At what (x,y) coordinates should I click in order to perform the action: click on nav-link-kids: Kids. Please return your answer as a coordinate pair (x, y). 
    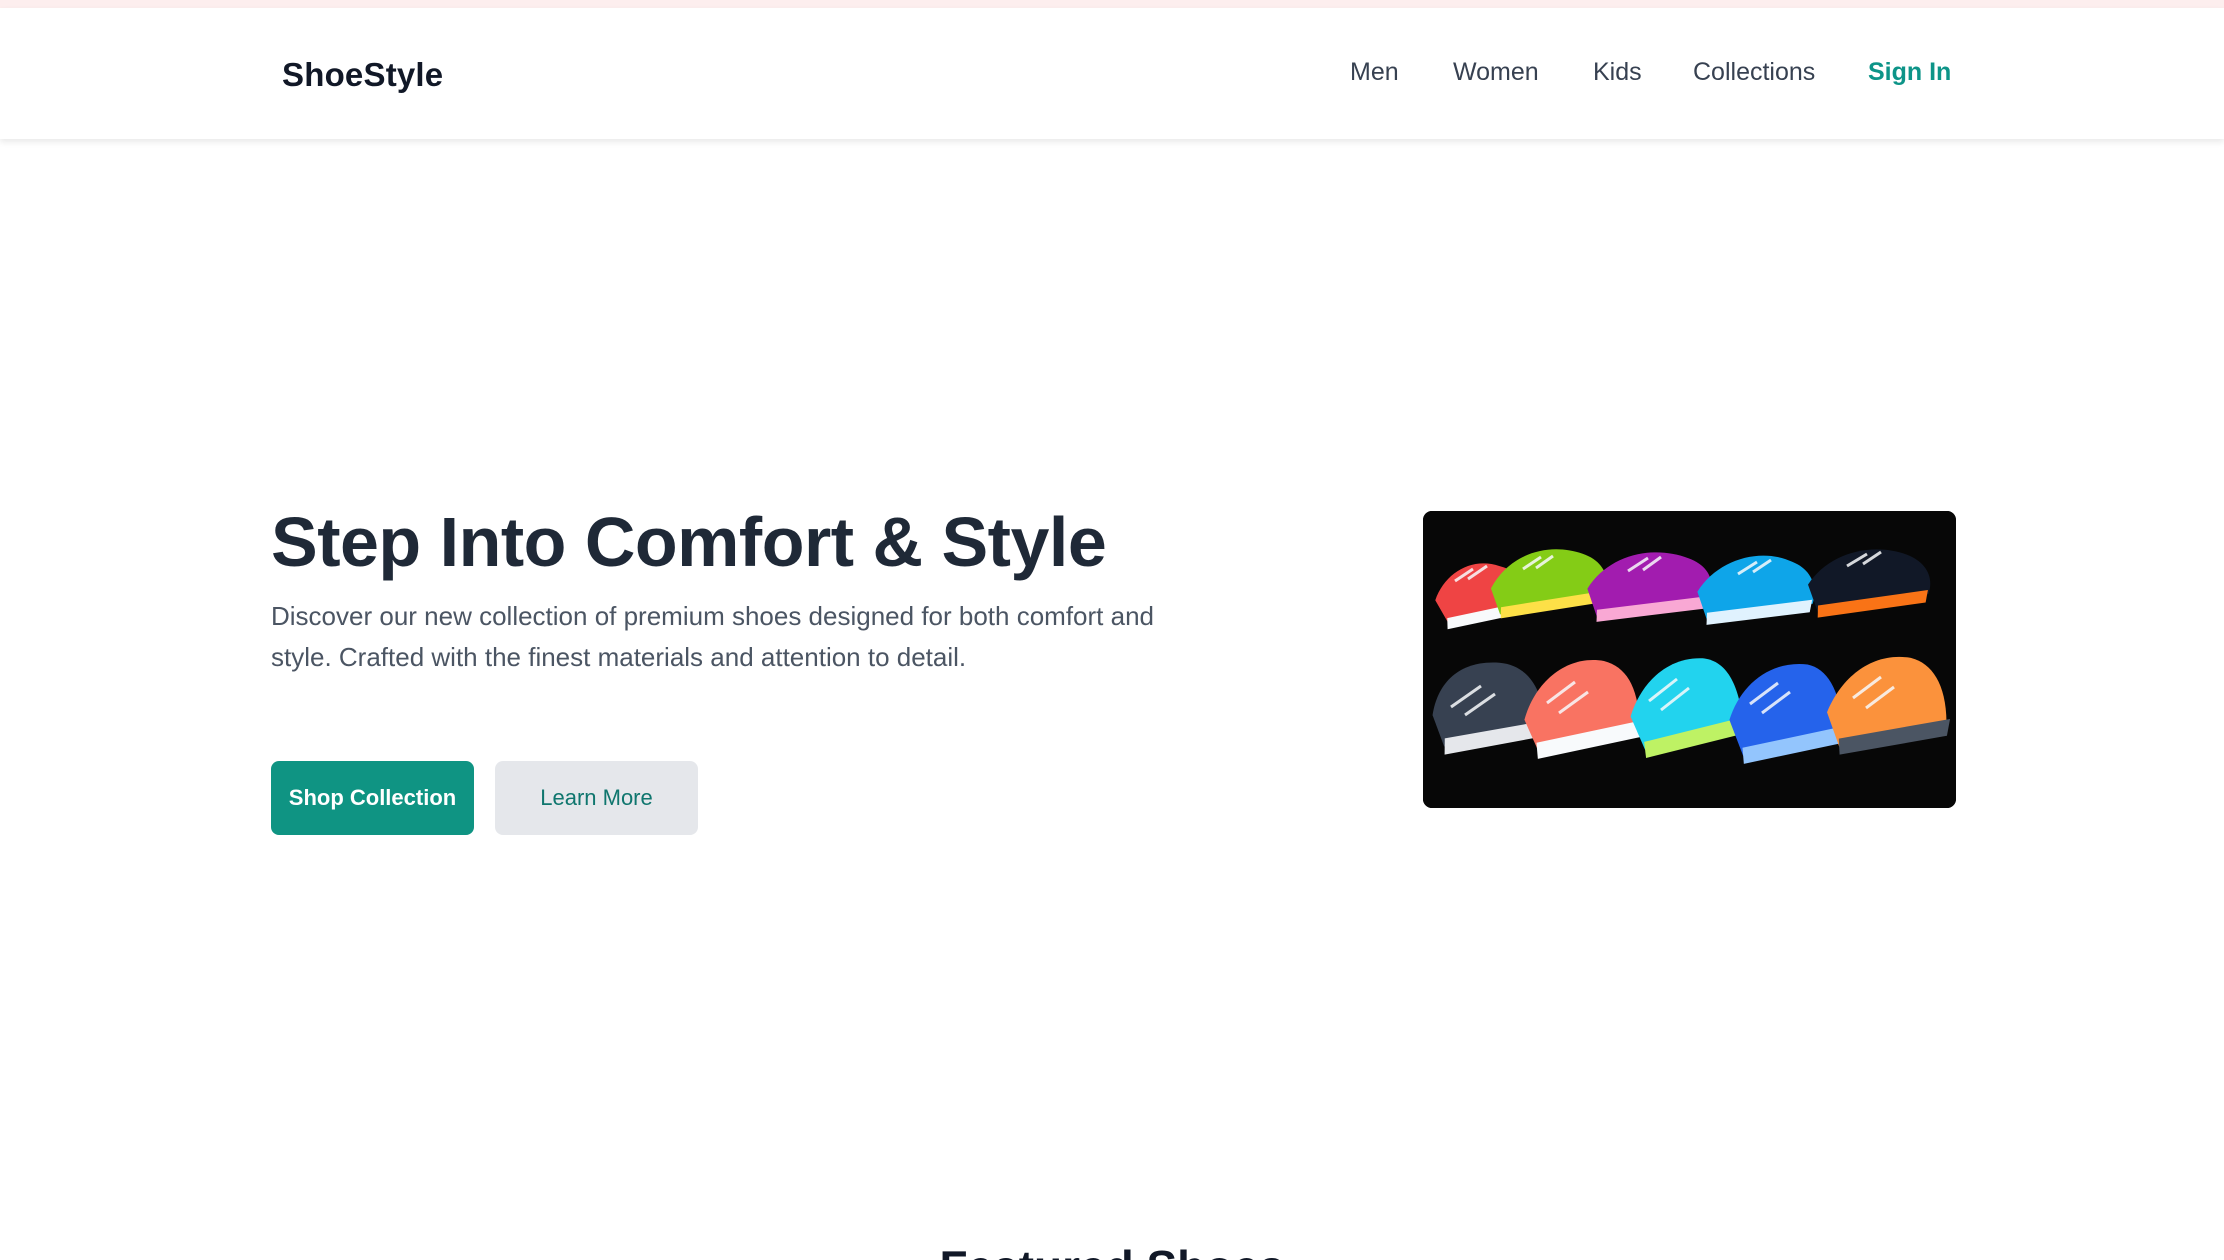
    Looking at the image, I should click on (1617, 72).